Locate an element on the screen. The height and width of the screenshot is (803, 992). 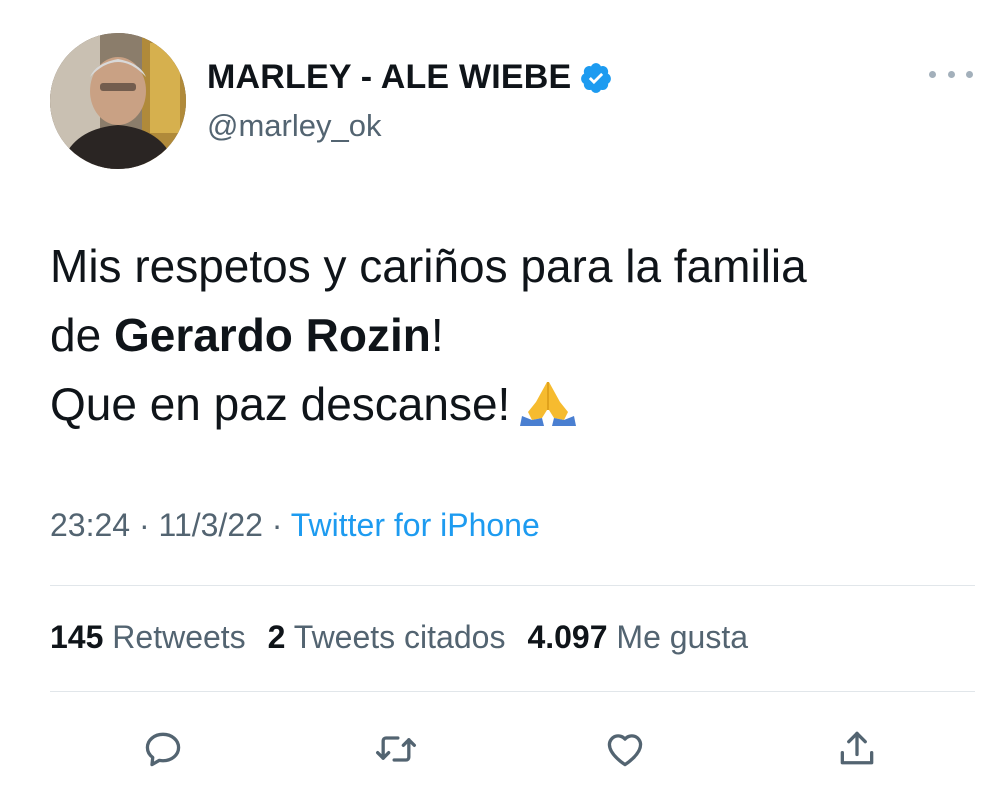
reply-button is located at coordinates (163, 749).